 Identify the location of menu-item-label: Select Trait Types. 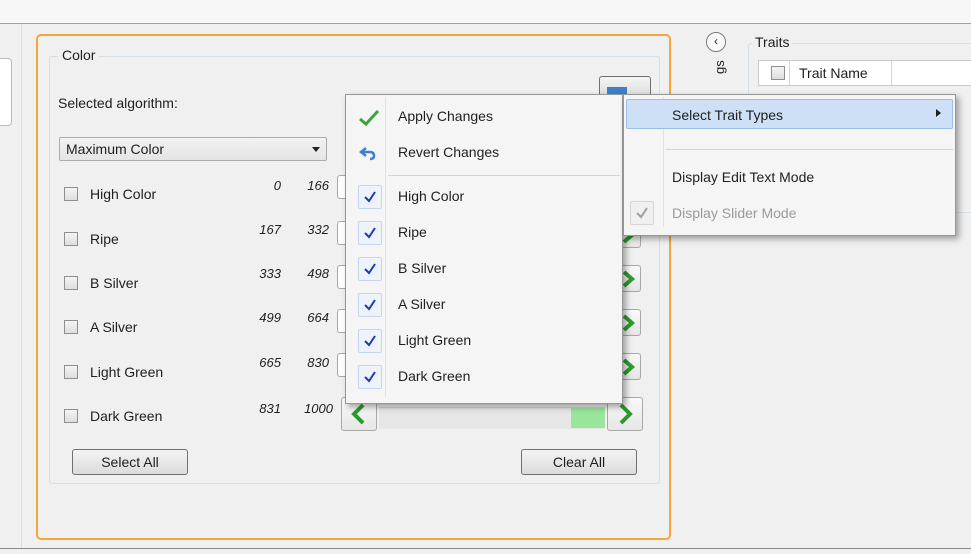
(728, 115).